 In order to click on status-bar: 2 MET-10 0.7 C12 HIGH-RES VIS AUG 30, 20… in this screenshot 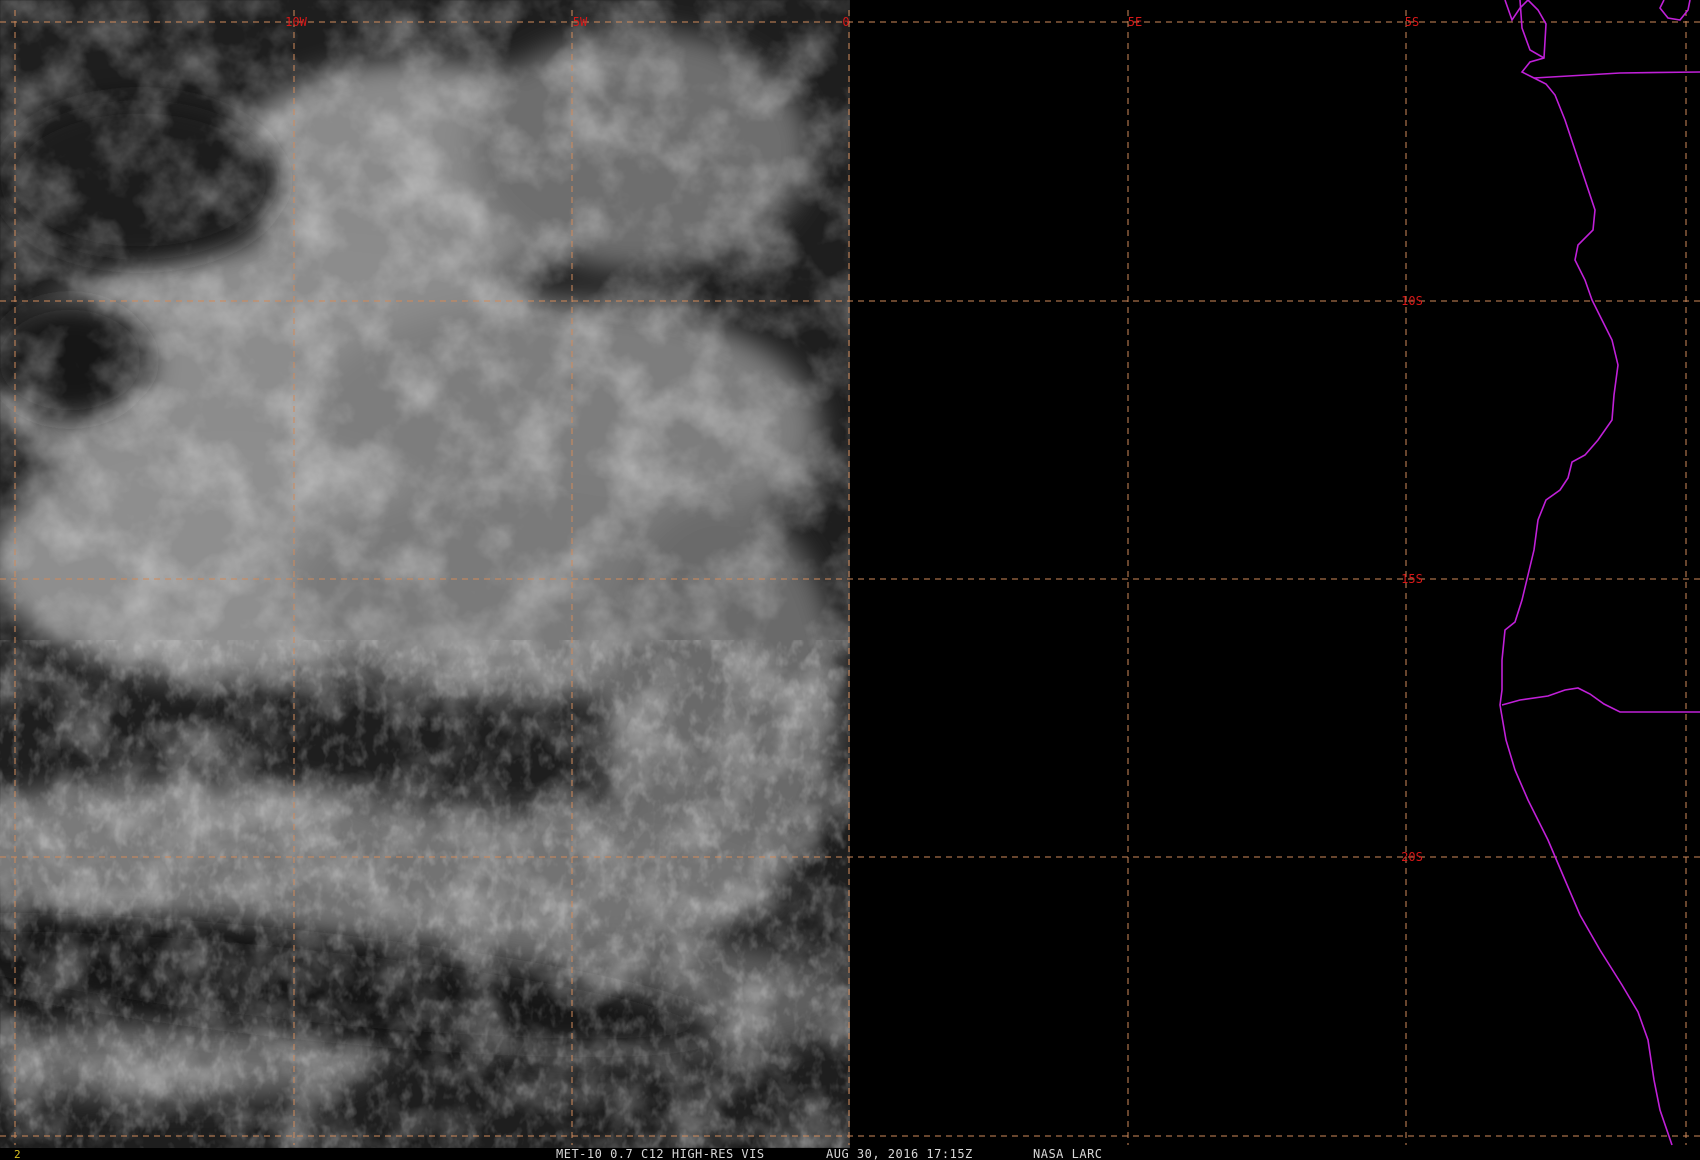, I will do `click(850, 1153)`.